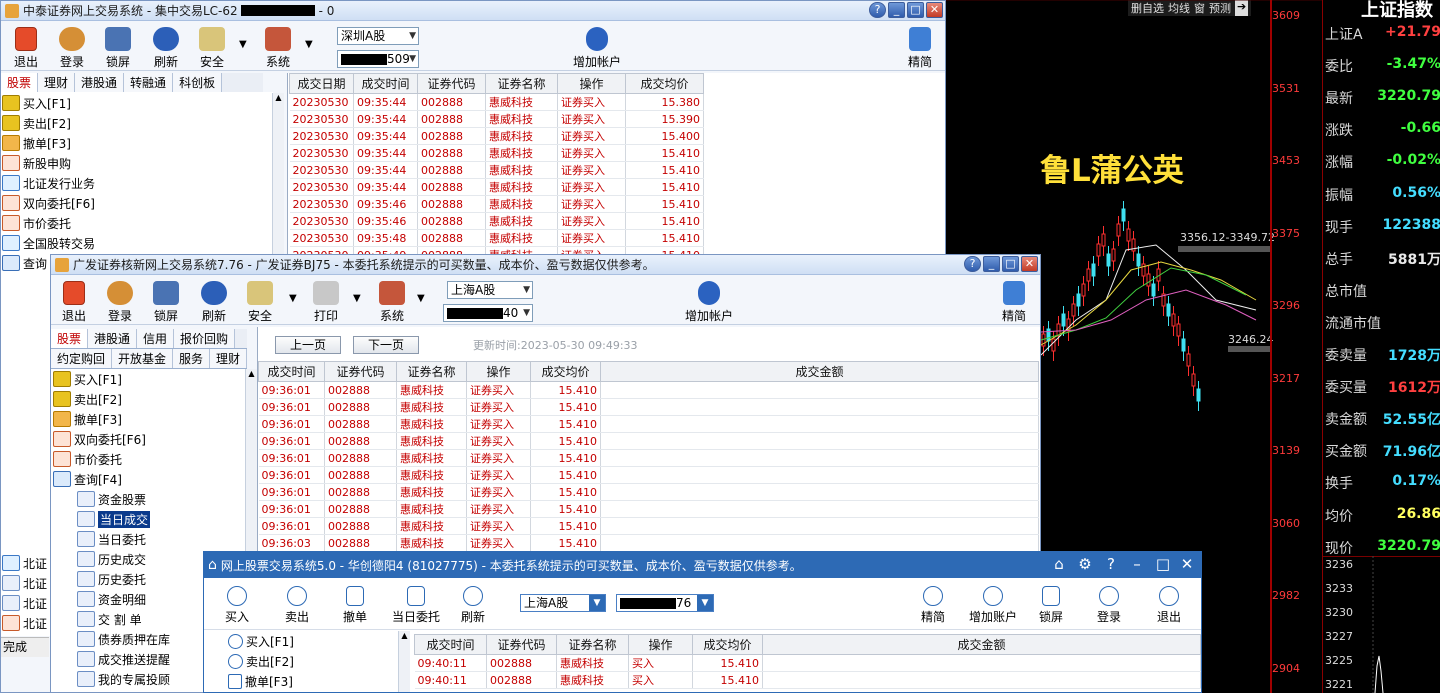 This screenshot has height=693, width=1440. Describe the element at coordinates (920, 48) in the screenshot. I see `compact-button: 精简` at that location.